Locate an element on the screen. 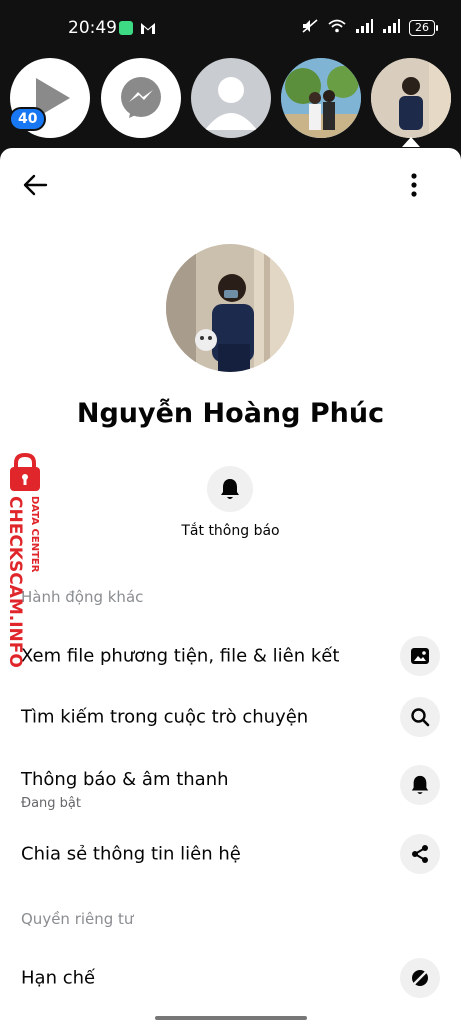 The height and width of the screenshot is (1024, 461). lock-icon is located at coordinates (25, 471).